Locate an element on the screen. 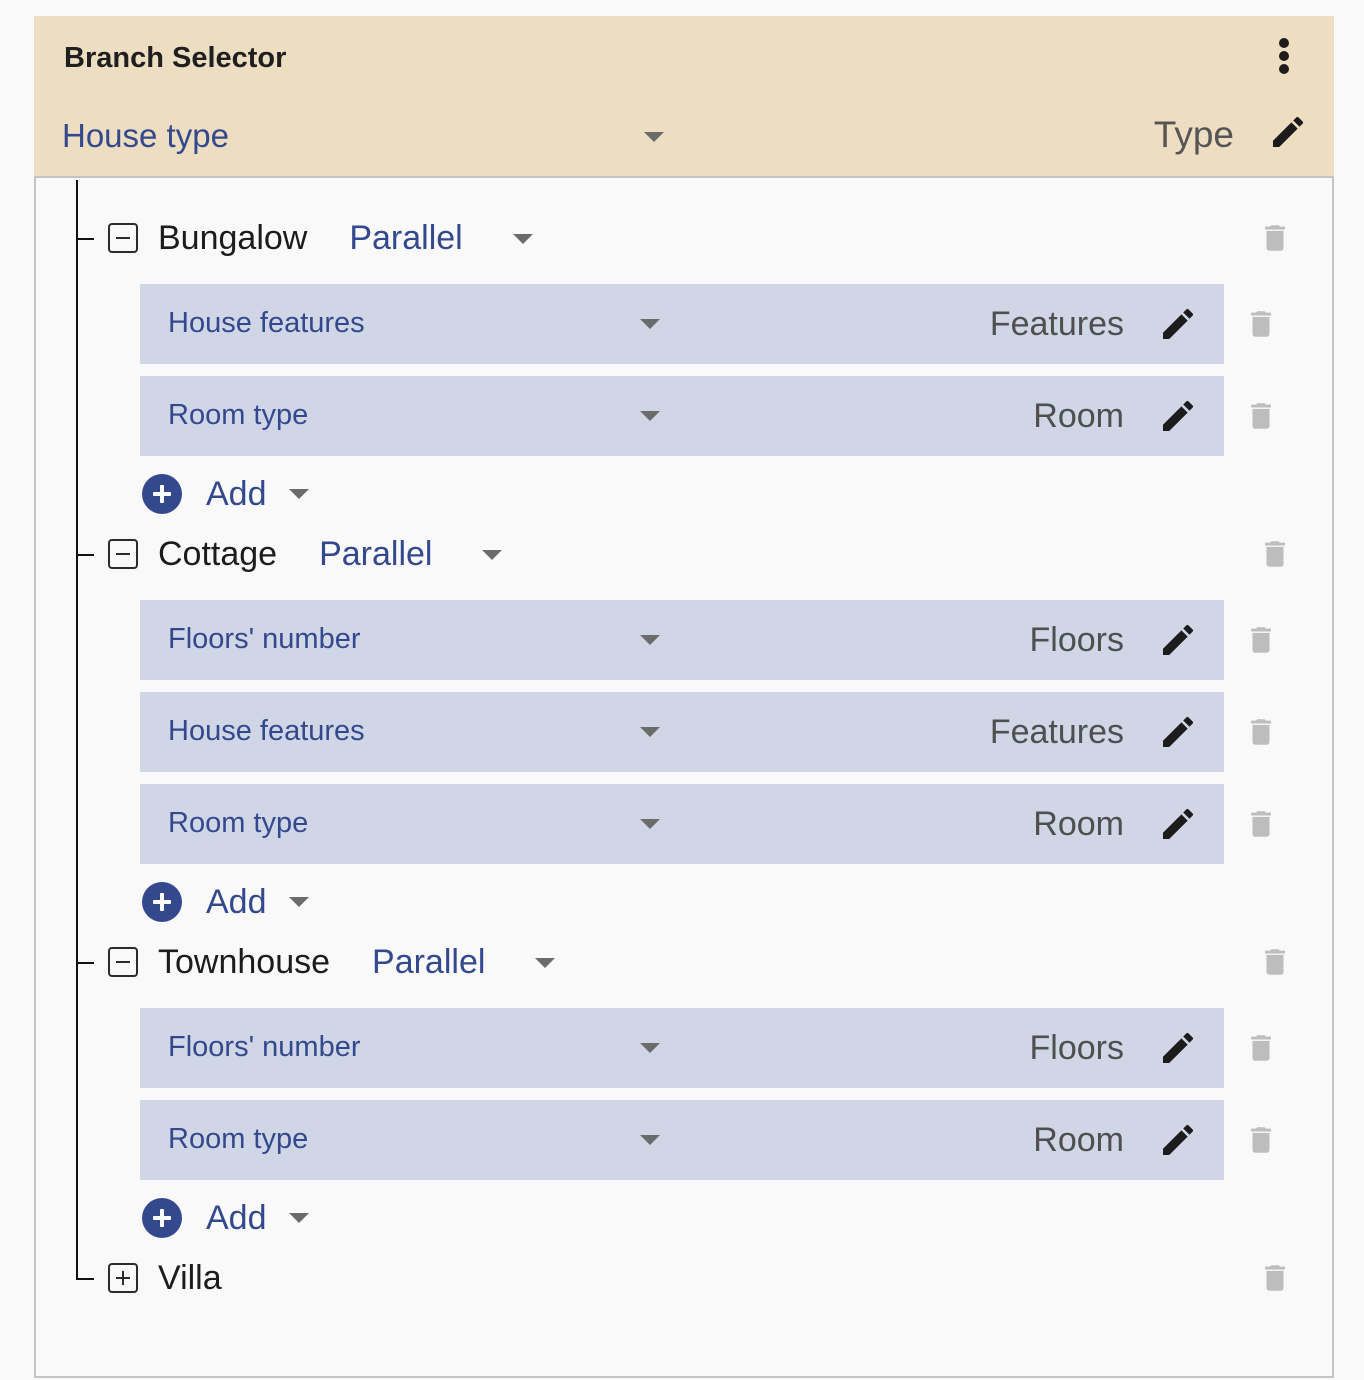 The image size is (1364, 1380). panel-title: Branch Selector is located at coordinates (175, 58).